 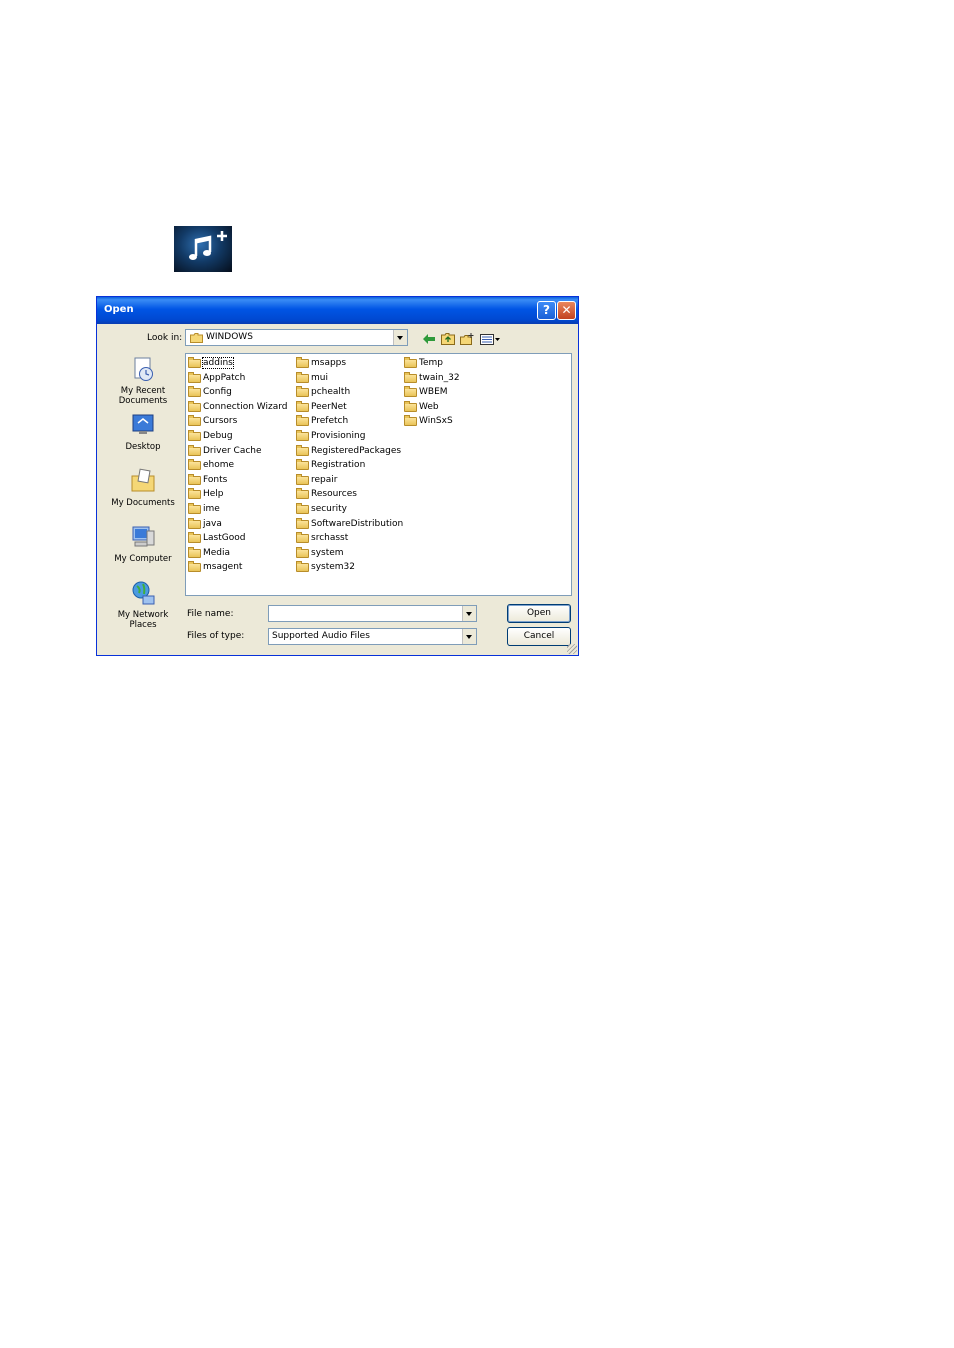 I want to click on dialog-title: Open, so click(x=119, y=309).